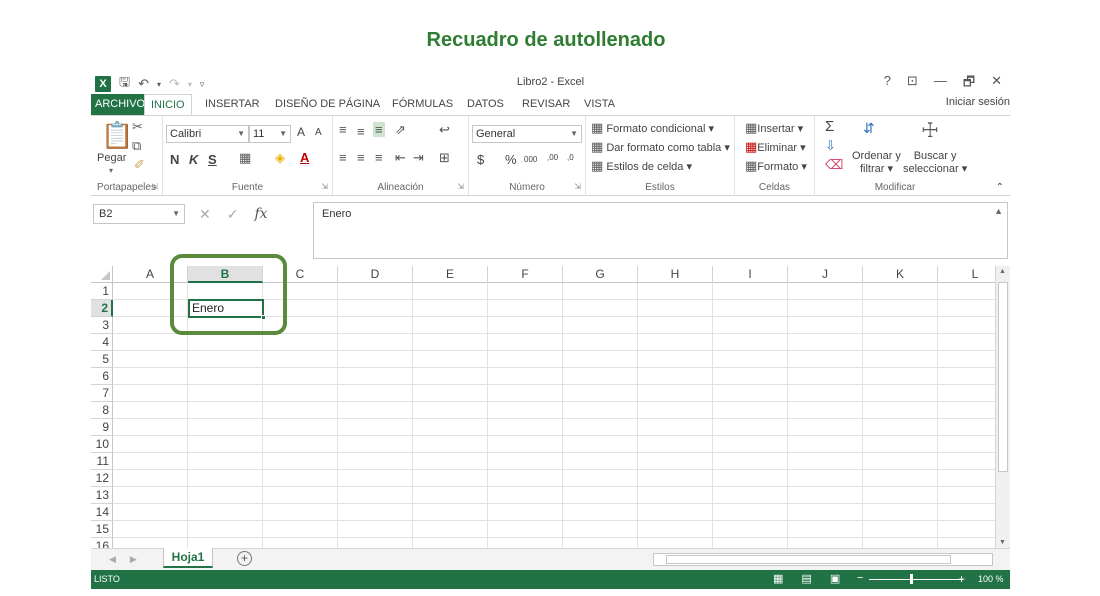  Describe the element at coordinates (260, 214) in the screenshot. I see `insert-function-button: fx` at that location.